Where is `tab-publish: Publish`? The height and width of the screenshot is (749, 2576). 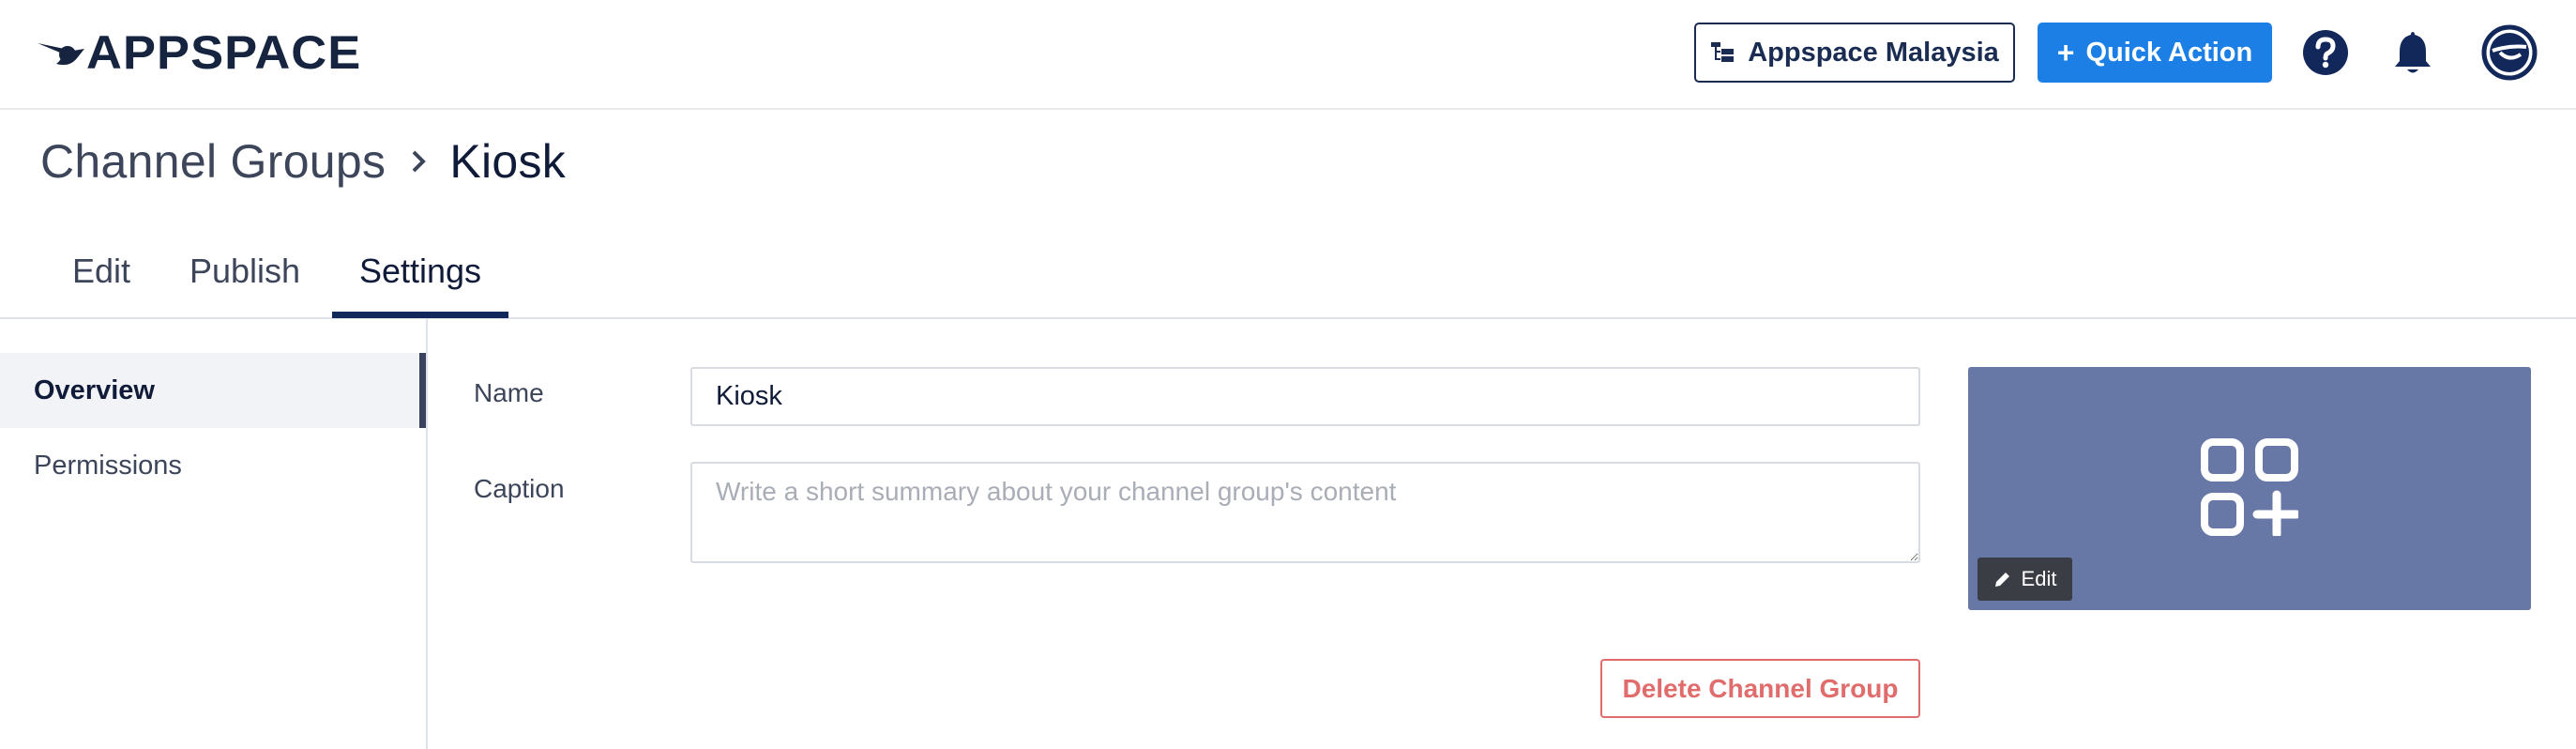 tab-publish: Publish is located at coordinates (245, 271).